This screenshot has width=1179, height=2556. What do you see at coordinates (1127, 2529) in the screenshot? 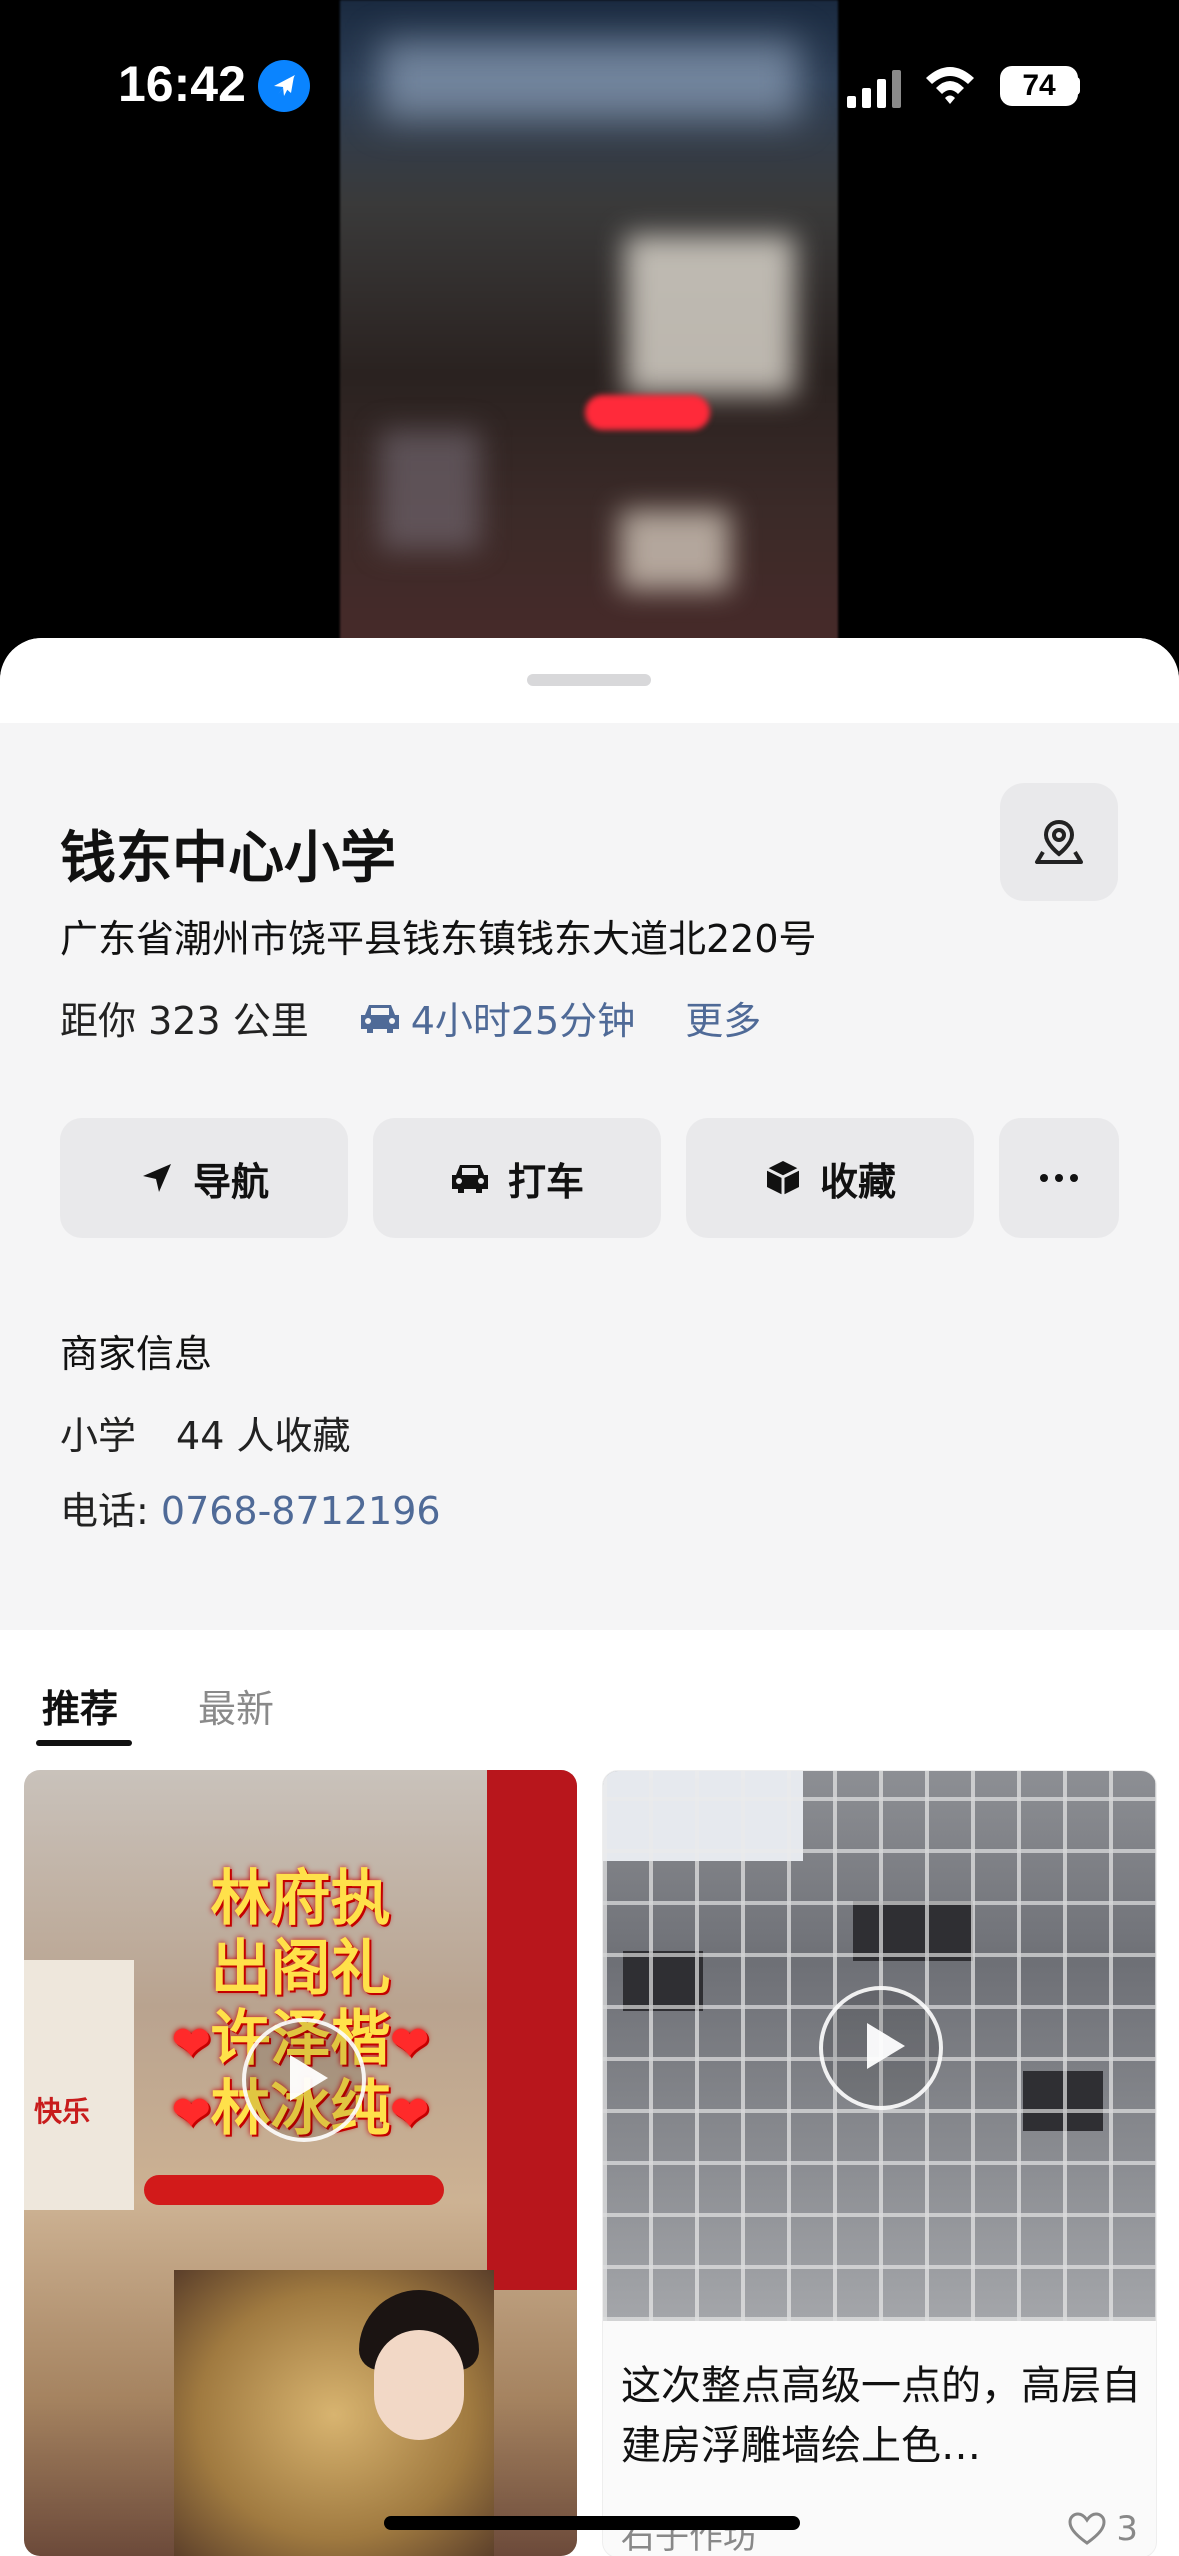
I see `like-count: 3` at bounding box center [1127, 2529].